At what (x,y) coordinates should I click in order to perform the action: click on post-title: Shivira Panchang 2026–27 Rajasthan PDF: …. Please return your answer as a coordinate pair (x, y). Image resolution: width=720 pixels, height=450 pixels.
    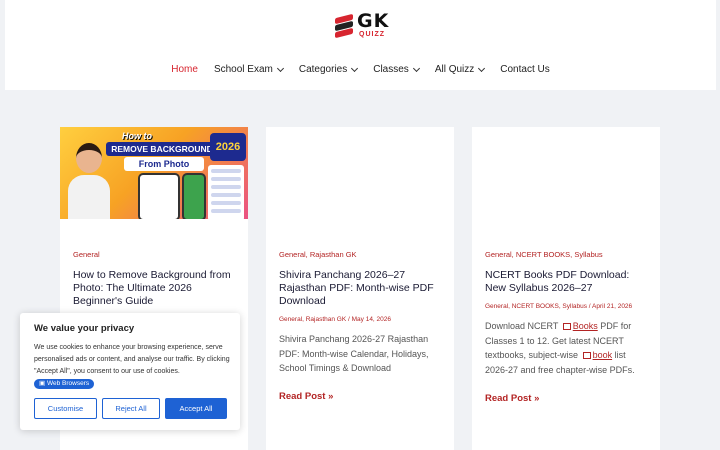
    Looking at the image, I should click on (361, 288).